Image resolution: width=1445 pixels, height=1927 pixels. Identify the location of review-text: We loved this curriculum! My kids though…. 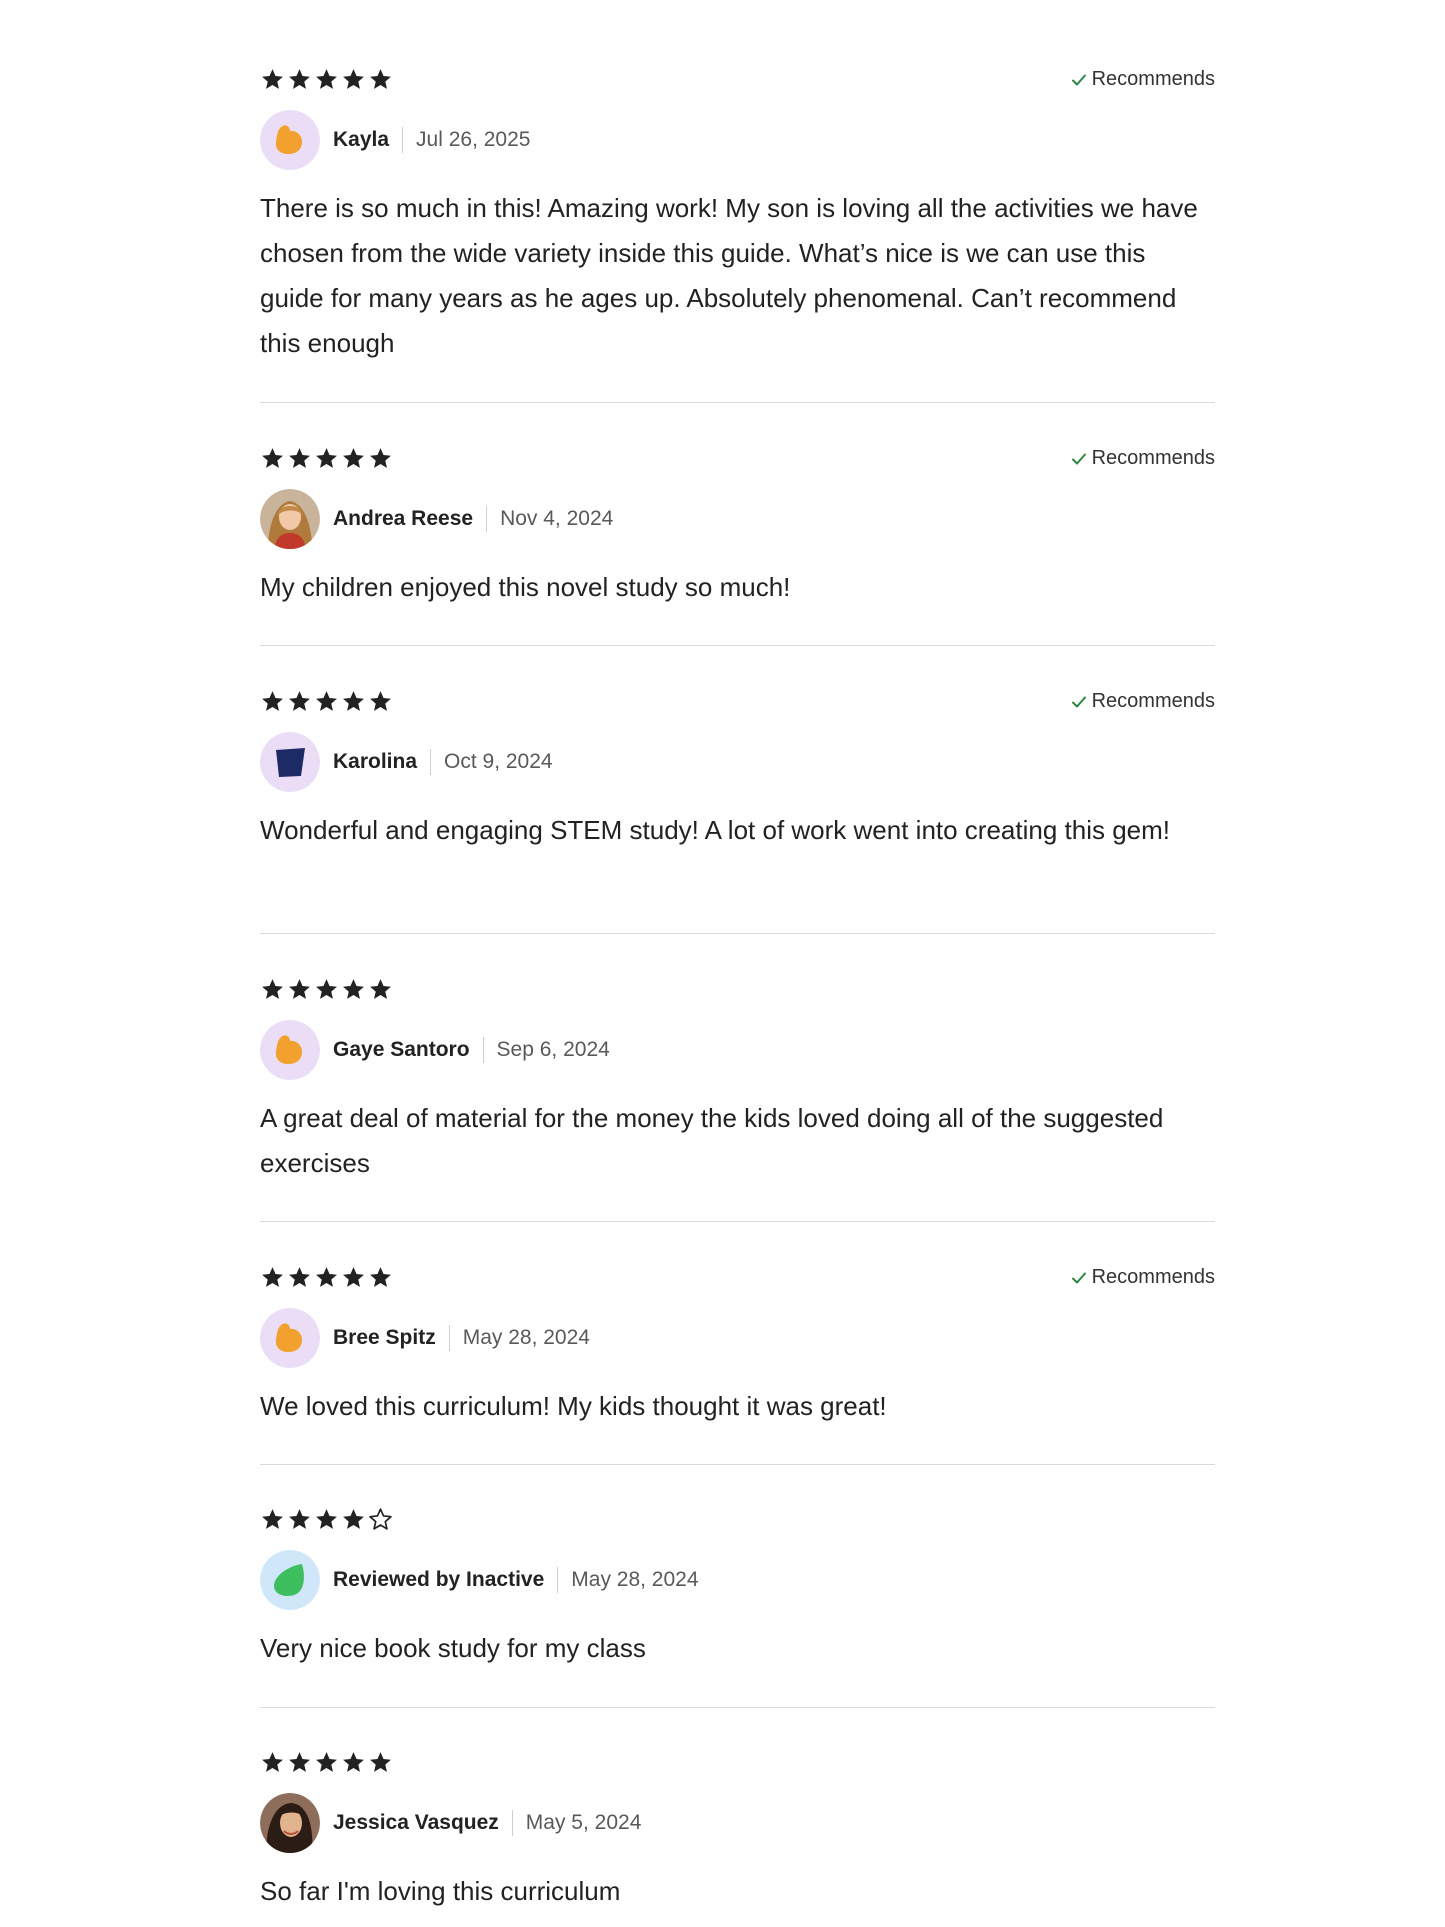
(573, 1406).